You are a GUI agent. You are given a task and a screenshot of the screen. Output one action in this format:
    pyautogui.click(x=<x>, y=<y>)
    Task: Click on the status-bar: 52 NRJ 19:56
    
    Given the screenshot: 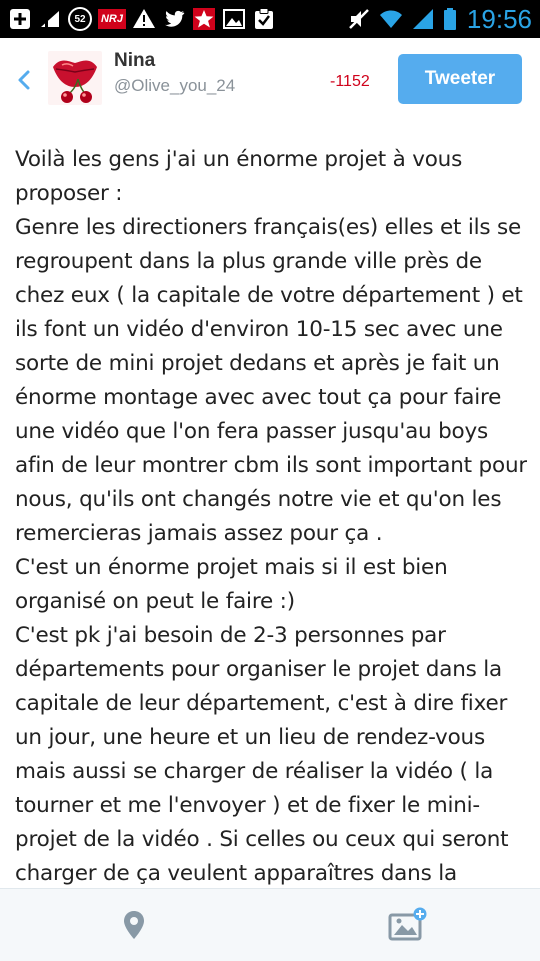 What is the action you would take?
    pyautogui.click(x=270, y=19)
    